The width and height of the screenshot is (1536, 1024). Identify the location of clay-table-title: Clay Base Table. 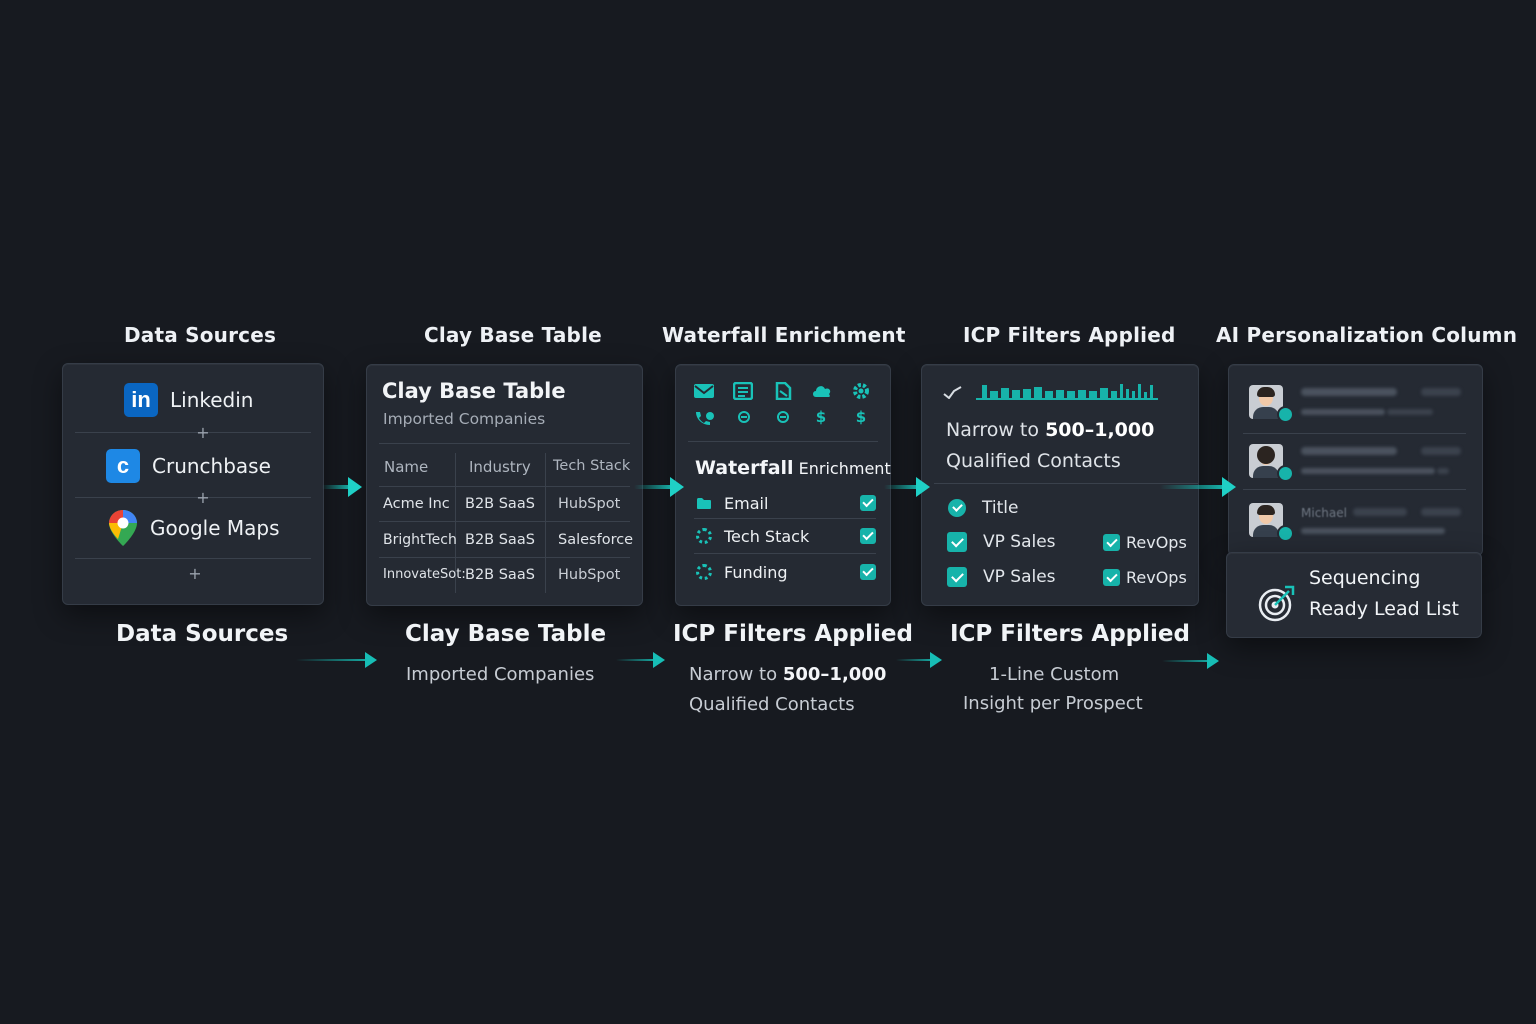
(474, 391).